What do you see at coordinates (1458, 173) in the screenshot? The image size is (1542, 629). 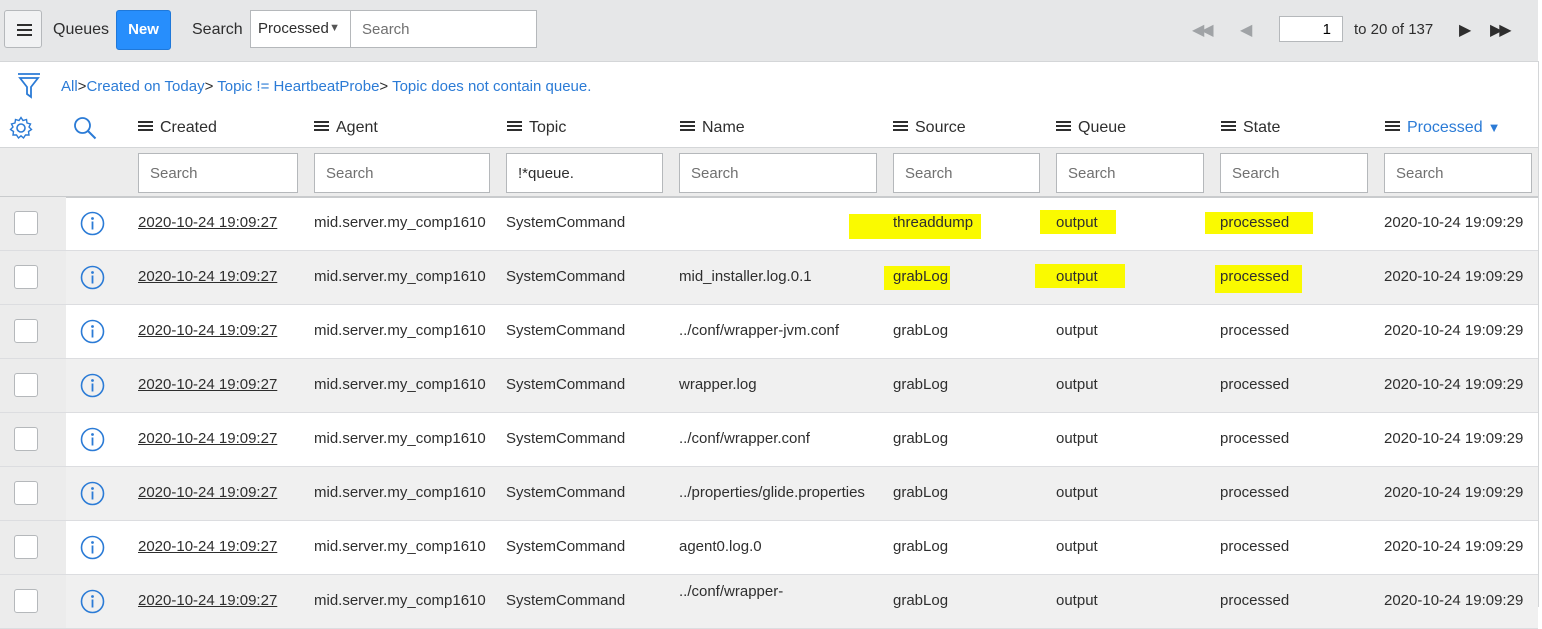 I see `filter-processed-input` at bounding box center [1458, 173].